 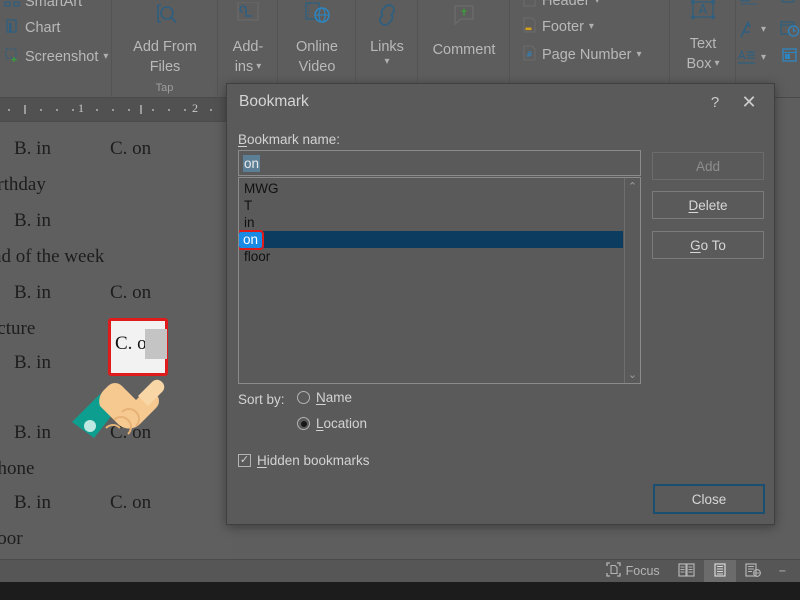 I want to click on ribbon-item-text-box: A Text Box ▾, so click(x=703, y=37).